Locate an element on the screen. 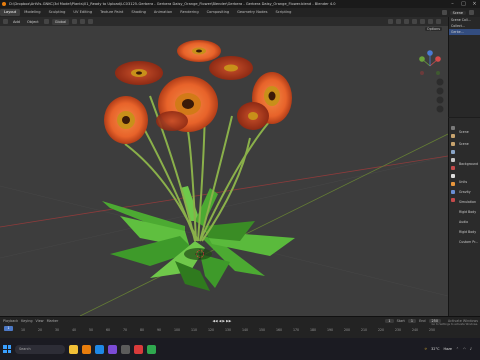 The width and height of the screenshot is (480, 360). perspective-toggle-icon is located at coordinates (440, 109).